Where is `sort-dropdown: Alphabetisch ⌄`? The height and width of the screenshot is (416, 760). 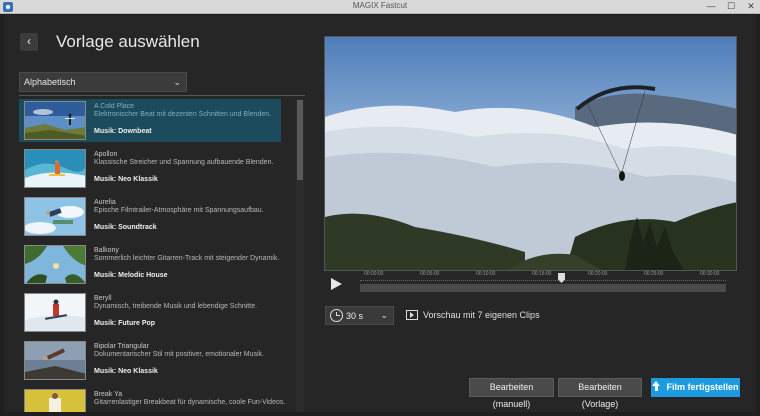 sort-dropdown: Alphabetisch ⌄ is located at coordinates (103, 82).